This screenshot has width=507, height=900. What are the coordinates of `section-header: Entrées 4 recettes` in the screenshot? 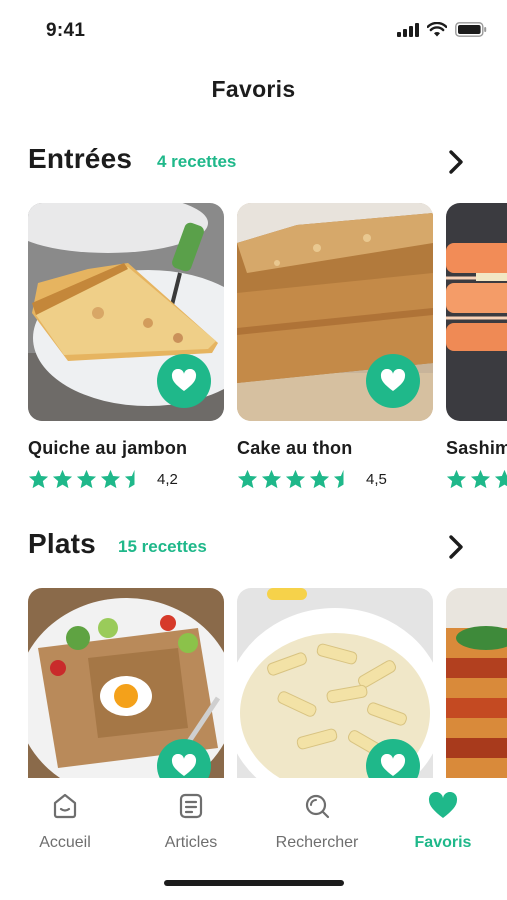 It's located at (253, 163).